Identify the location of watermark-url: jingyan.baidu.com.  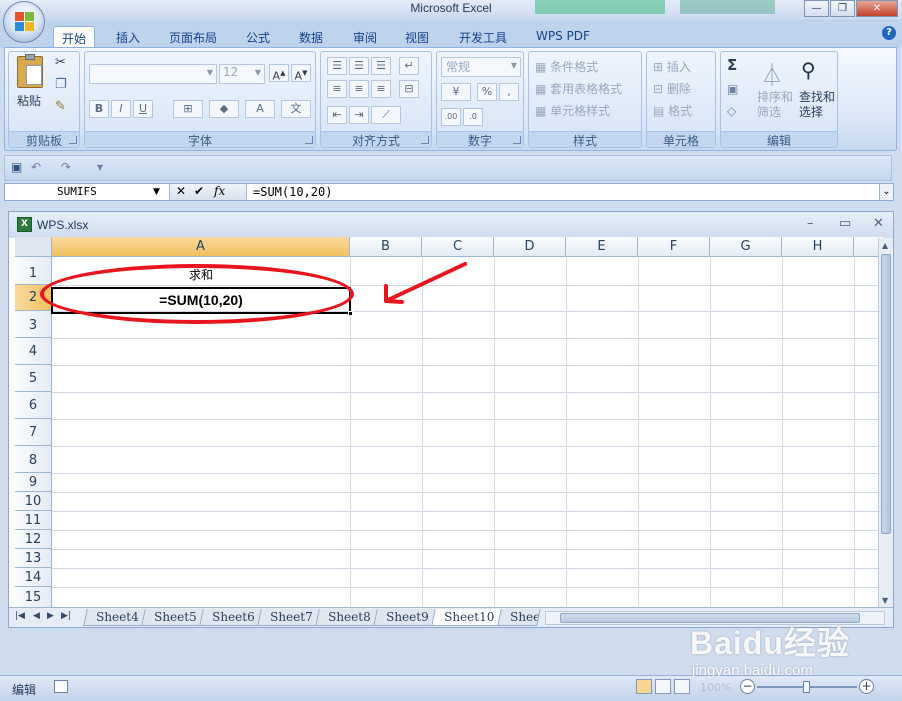
(752, 670).